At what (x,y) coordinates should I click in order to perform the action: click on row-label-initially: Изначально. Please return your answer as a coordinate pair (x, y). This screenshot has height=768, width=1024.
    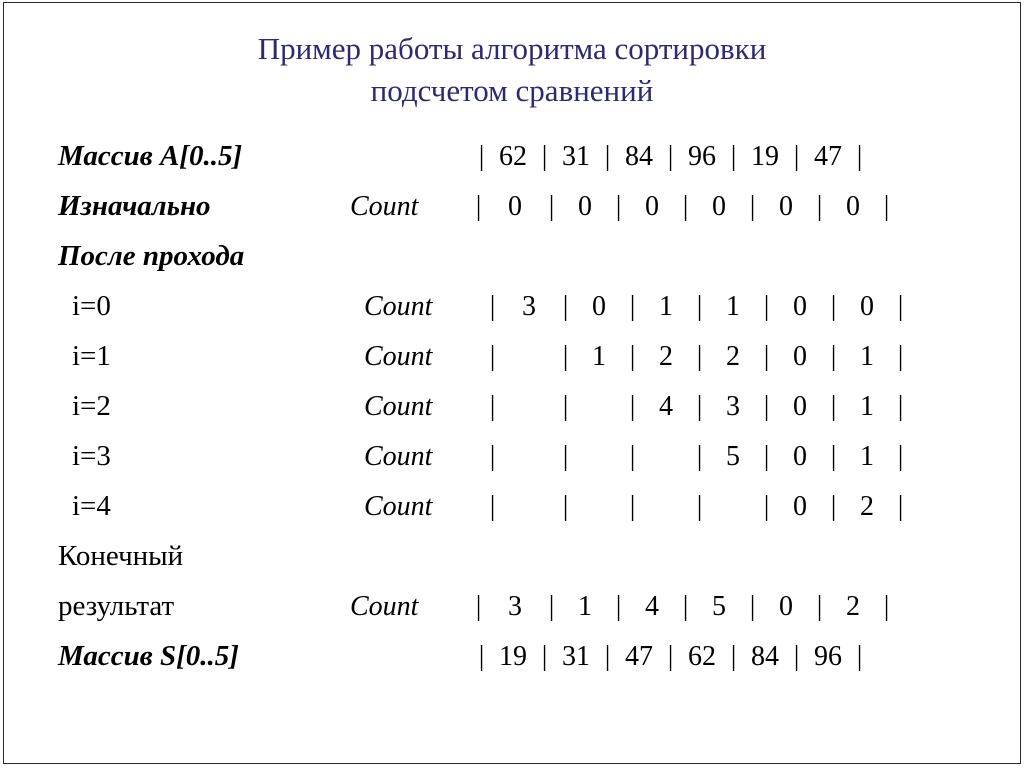
    Looking at the image, I should click on (134, 206).